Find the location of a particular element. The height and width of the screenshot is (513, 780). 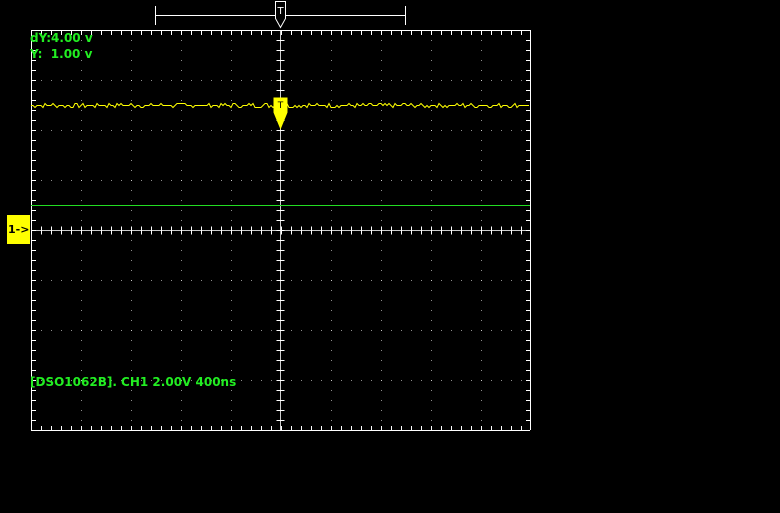

y-readout: Y: 1.00 v is located at coordinates (61, 54).